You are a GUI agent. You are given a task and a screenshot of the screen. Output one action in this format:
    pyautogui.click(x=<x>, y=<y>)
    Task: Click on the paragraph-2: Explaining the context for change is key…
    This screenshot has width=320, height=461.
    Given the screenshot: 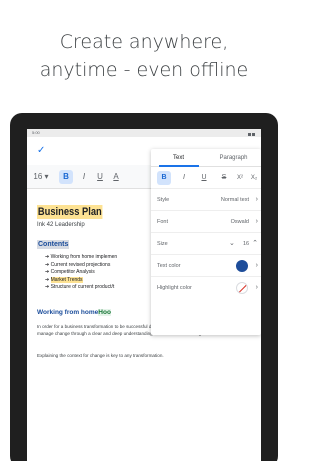 What is the action you would take?
    pyautogui.click(x=100, y=355)
    